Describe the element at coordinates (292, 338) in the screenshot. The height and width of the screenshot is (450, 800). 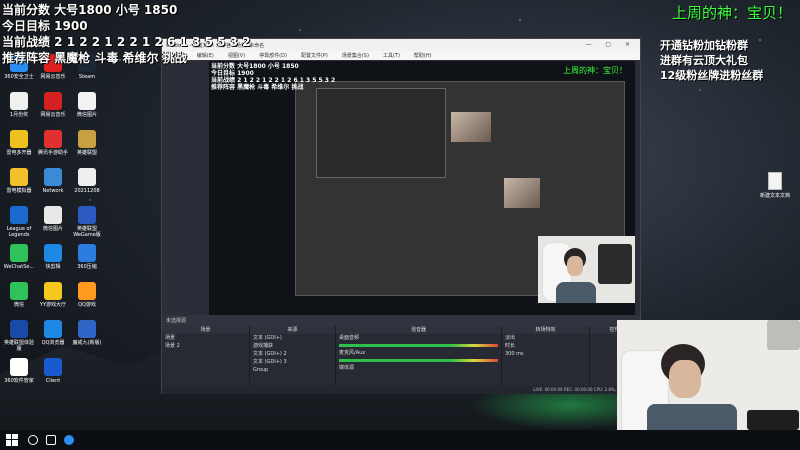
I see `source-item: 文本 (GDI+)` at that location.